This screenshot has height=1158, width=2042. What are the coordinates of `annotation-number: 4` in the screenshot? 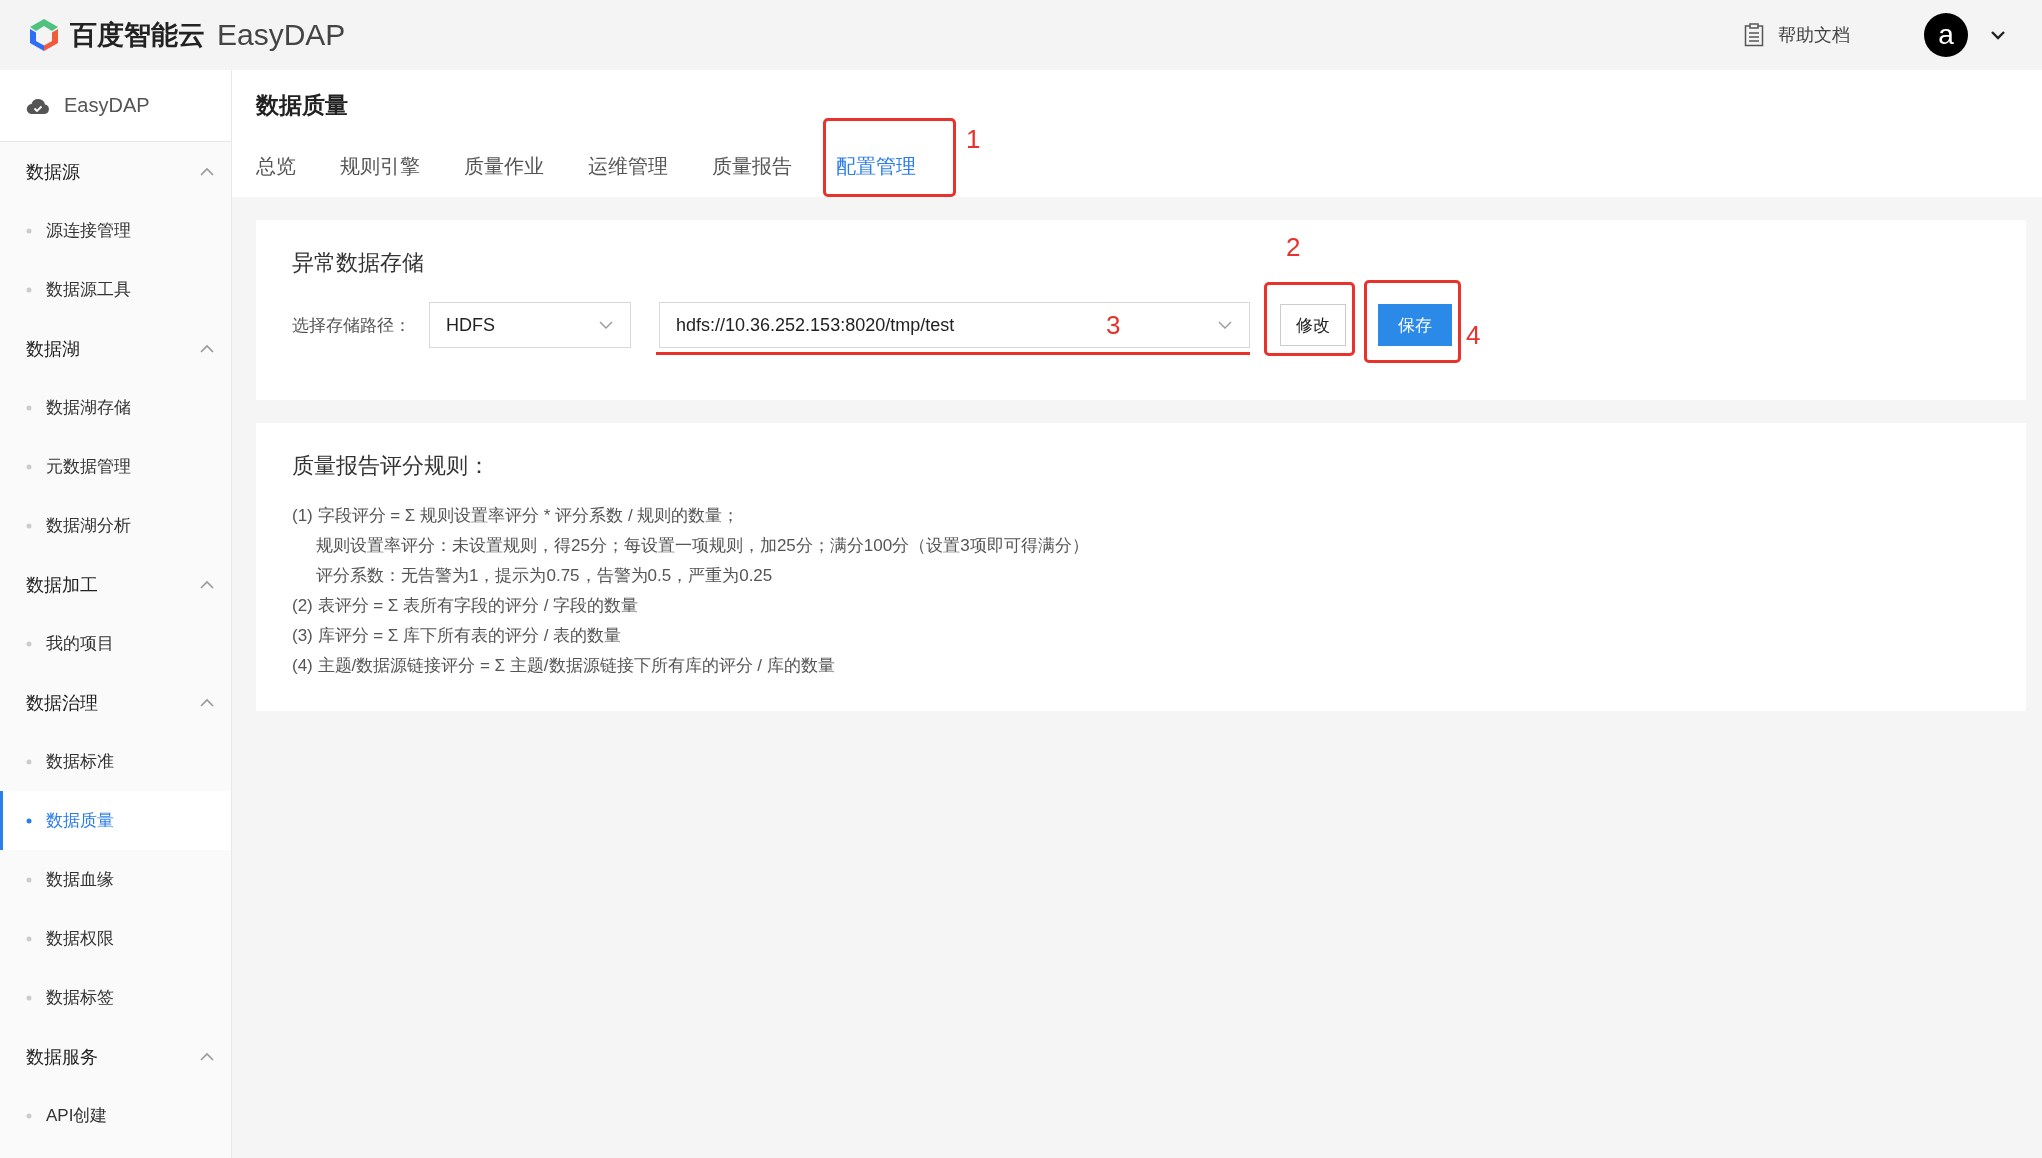 It's located at (1473, 335).